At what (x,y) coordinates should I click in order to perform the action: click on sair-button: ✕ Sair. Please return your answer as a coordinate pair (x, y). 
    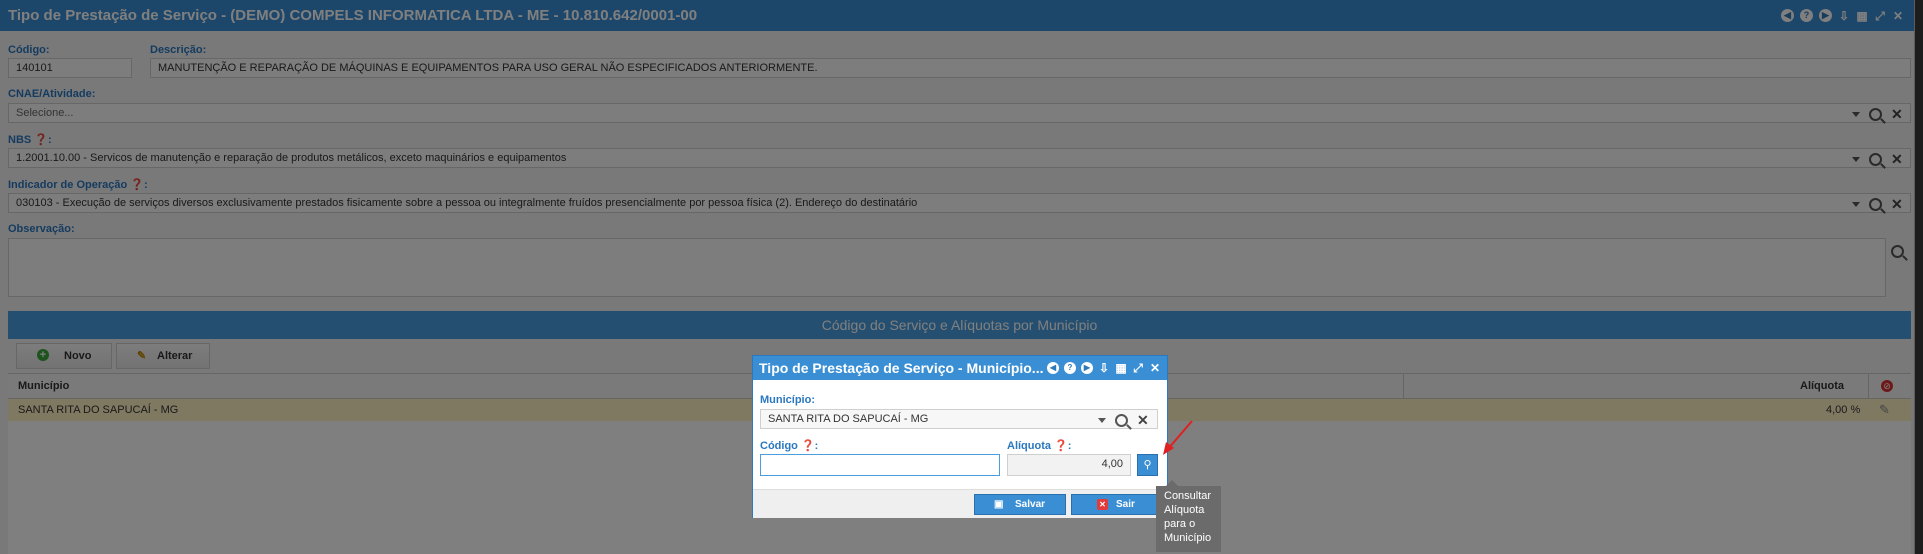
    Looking at the image, I should click on (1116, 504).